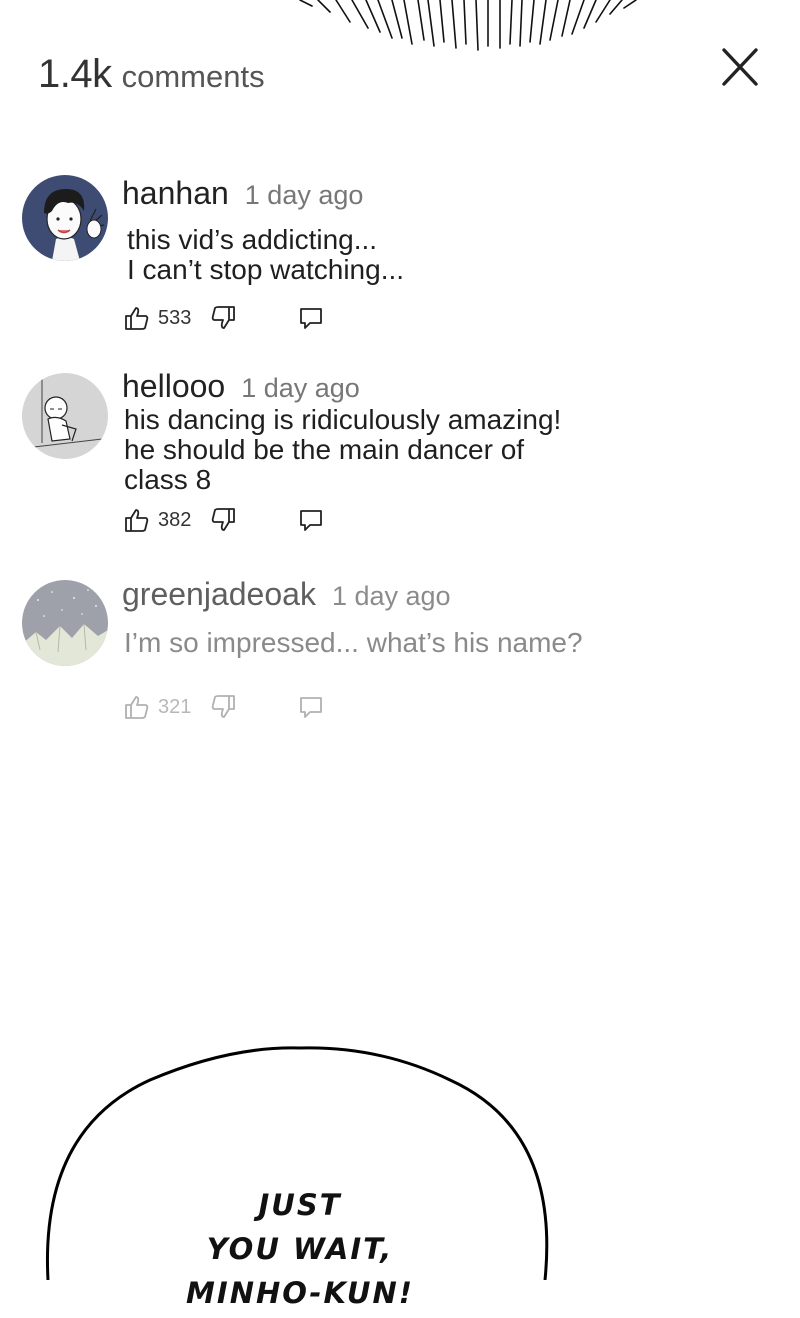 The height and width of the screenshot is (1318, 800). Describe the element at coordinates (175, 519) in the screenshot. I see `like-count: 382` at that location.